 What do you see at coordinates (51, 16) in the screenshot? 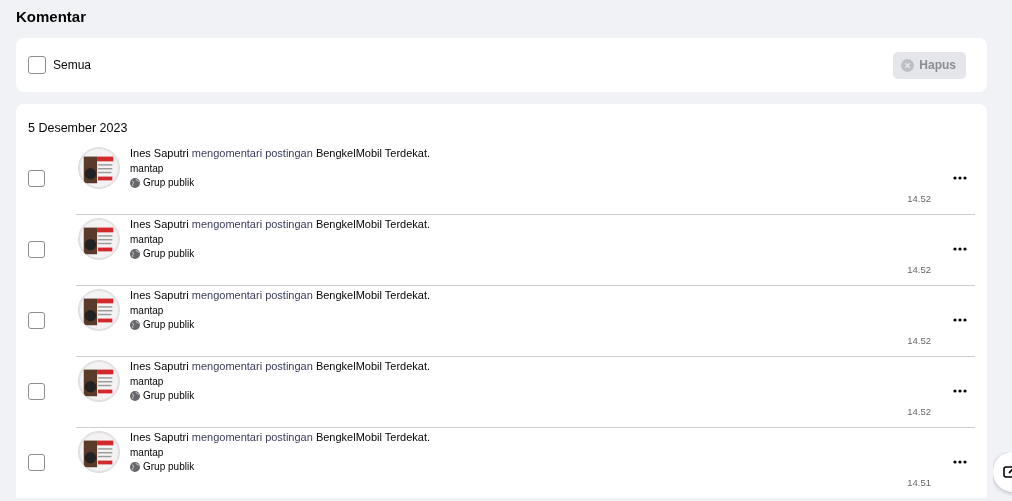
I see `page-title: Komentar` at bounding box center [51, 16].